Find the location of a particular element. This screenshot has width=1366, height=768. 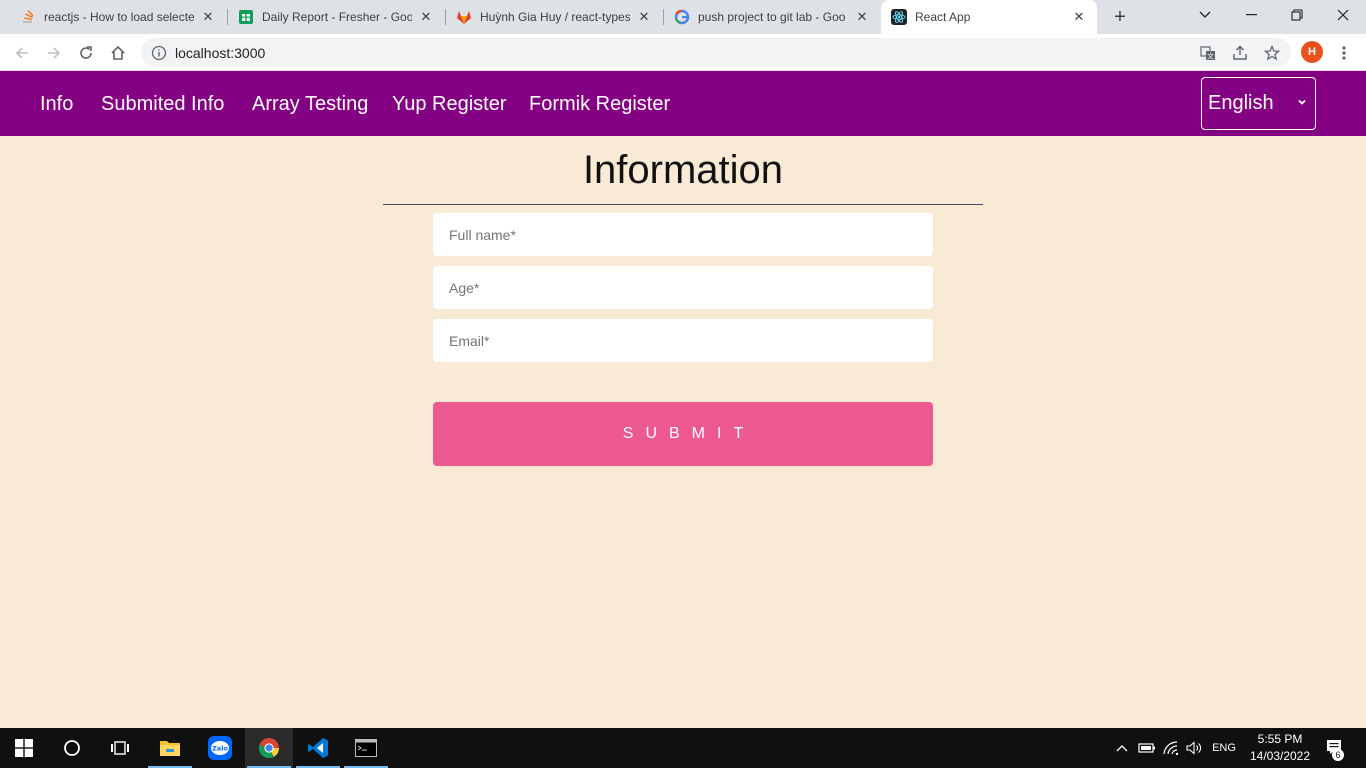

browser-tab-gitlab: Huỳnh Gia Huy / react-types ✕ is located at coordinates (554, 17).